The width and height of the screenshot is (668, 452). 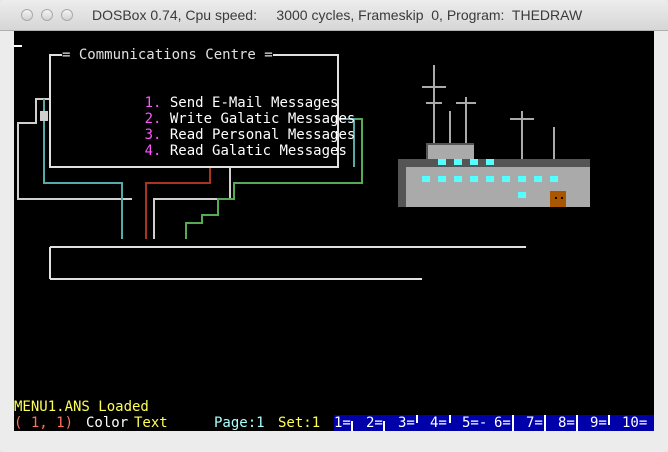 I want to click on fkey-1: 1=, so click(x=342, y=423).